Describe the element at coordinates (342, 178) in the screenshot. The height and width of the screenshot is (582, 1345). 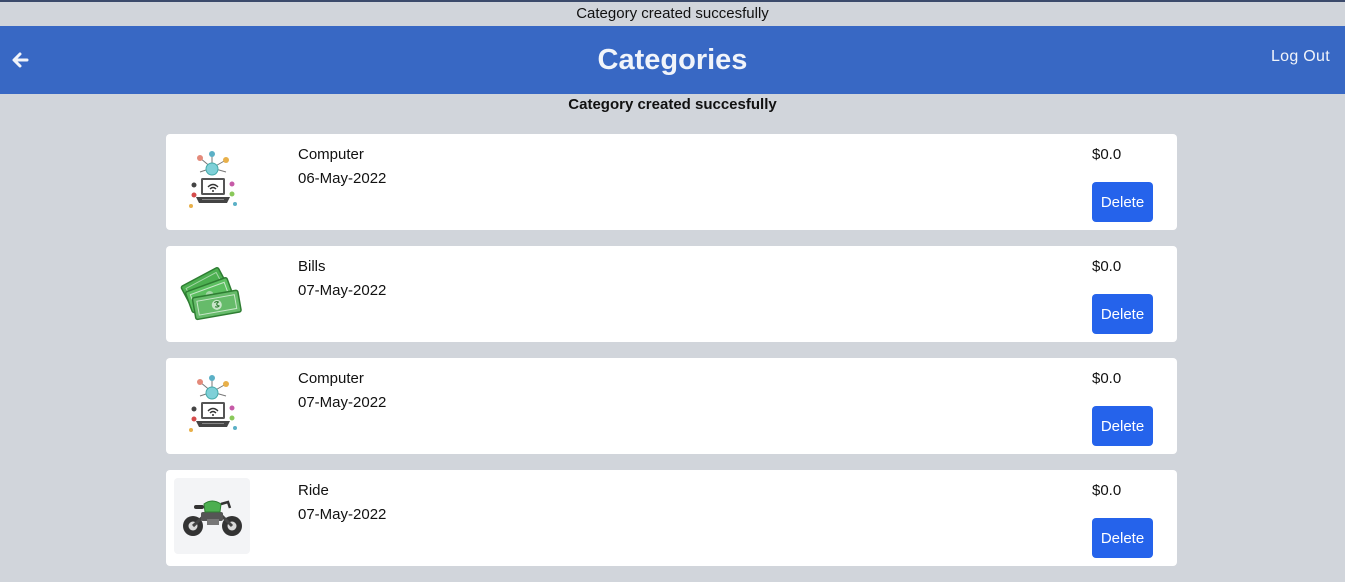
I see `category-date: 06-May-2022` at that location.